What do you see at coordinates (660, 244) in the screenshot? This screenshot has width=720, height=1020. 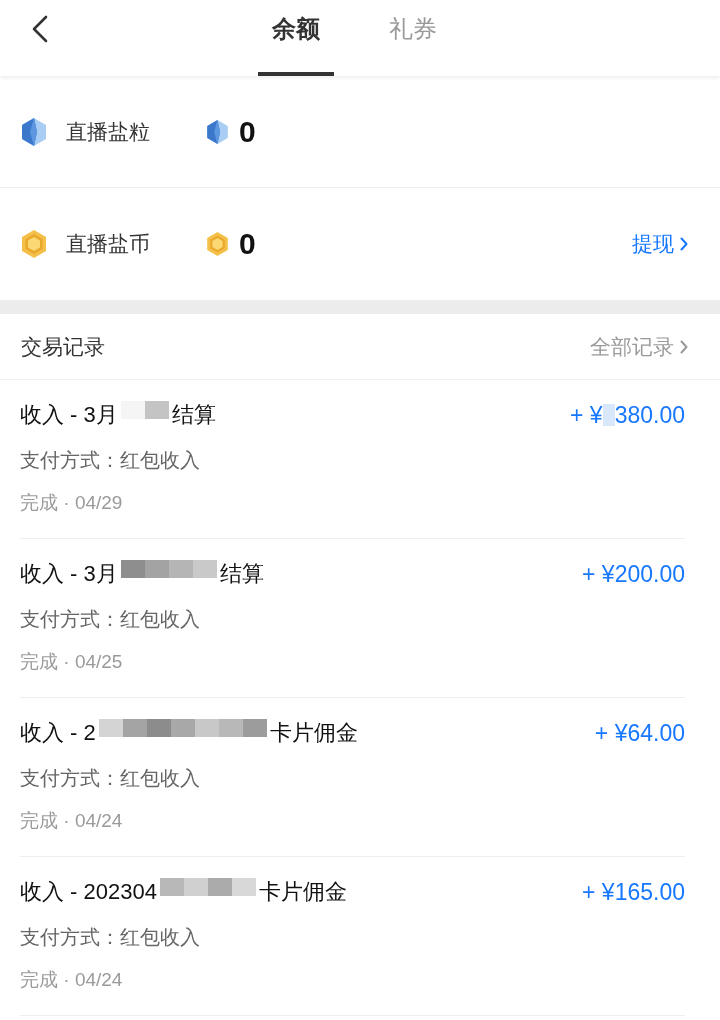 I see `withdraw-link: 提现` at bounding box center [660, 244].